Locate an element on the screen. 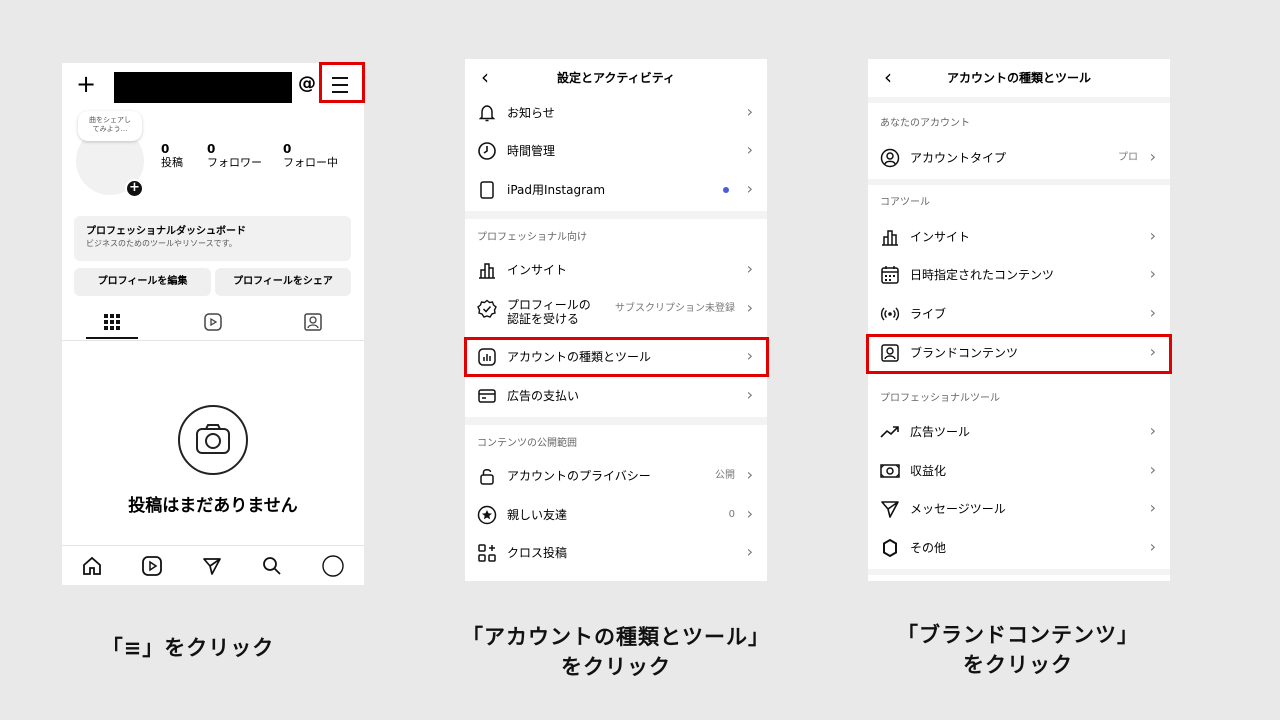  item-label: 収益化 is located at coordinates (928, 471).